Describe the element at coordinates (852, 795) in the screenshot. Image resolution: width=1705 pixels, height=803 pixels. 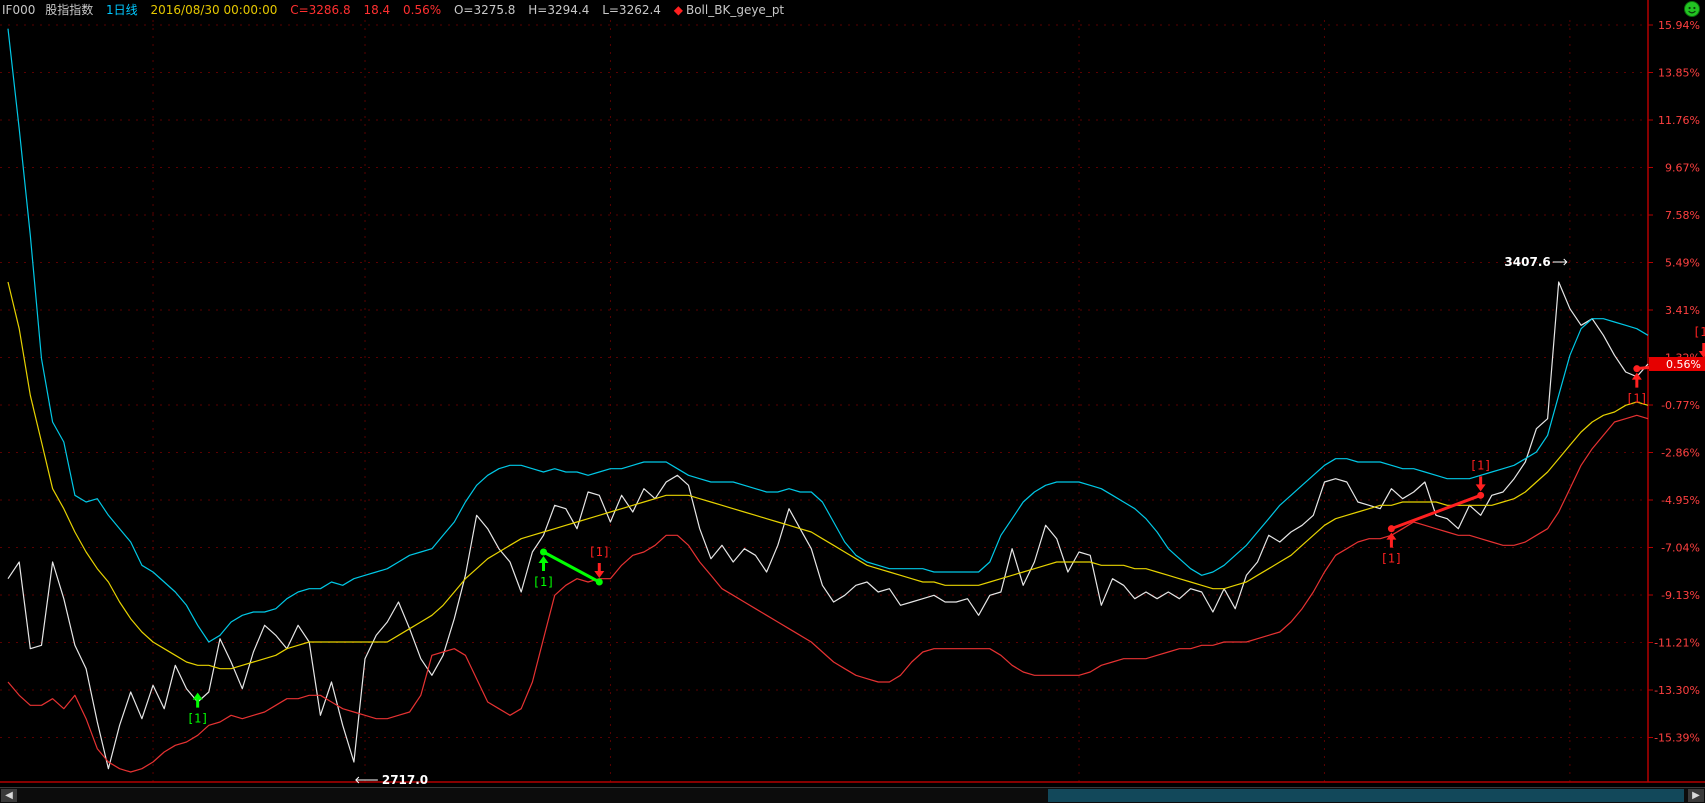
I see `time-scrollbar: ◀ ▶` at that location.